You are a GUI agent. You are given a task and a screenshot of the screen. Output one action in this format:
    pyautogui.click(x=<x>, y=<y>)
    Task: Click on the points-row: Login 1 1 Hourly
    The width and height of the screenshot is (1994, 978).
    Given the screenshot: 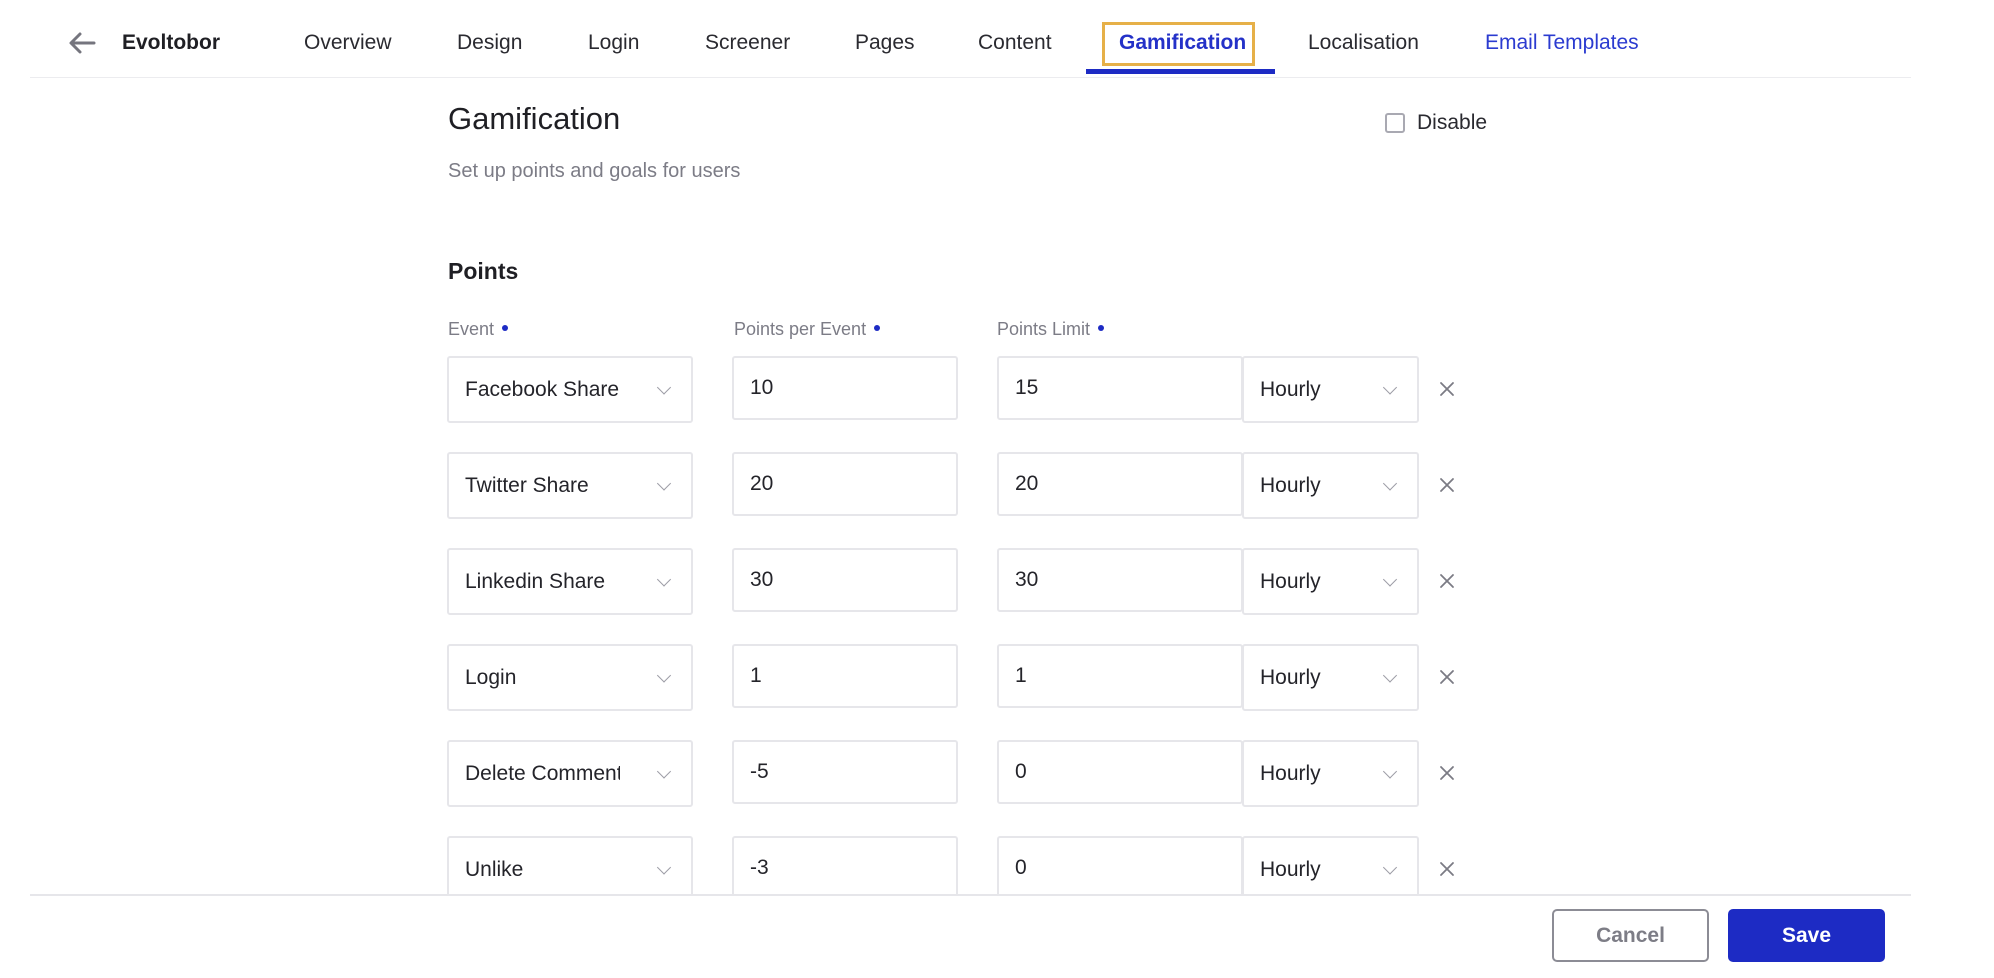 What is the action you would take?
    pyautogui.click(x=997, y=678)
    